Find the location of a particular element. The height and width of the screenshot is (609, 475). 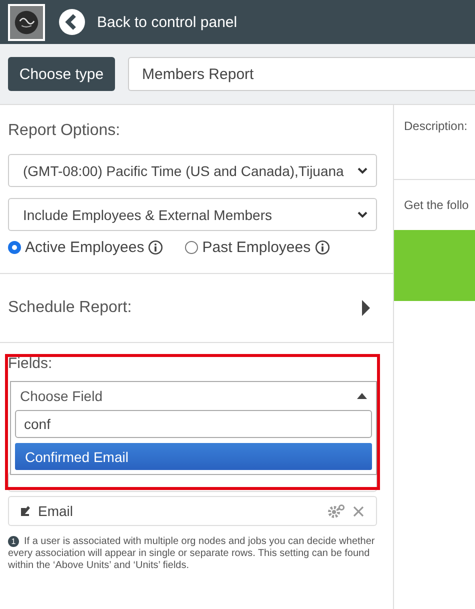

members-filter-select: Include Employees & External Members is located at coordinates (192, 214).